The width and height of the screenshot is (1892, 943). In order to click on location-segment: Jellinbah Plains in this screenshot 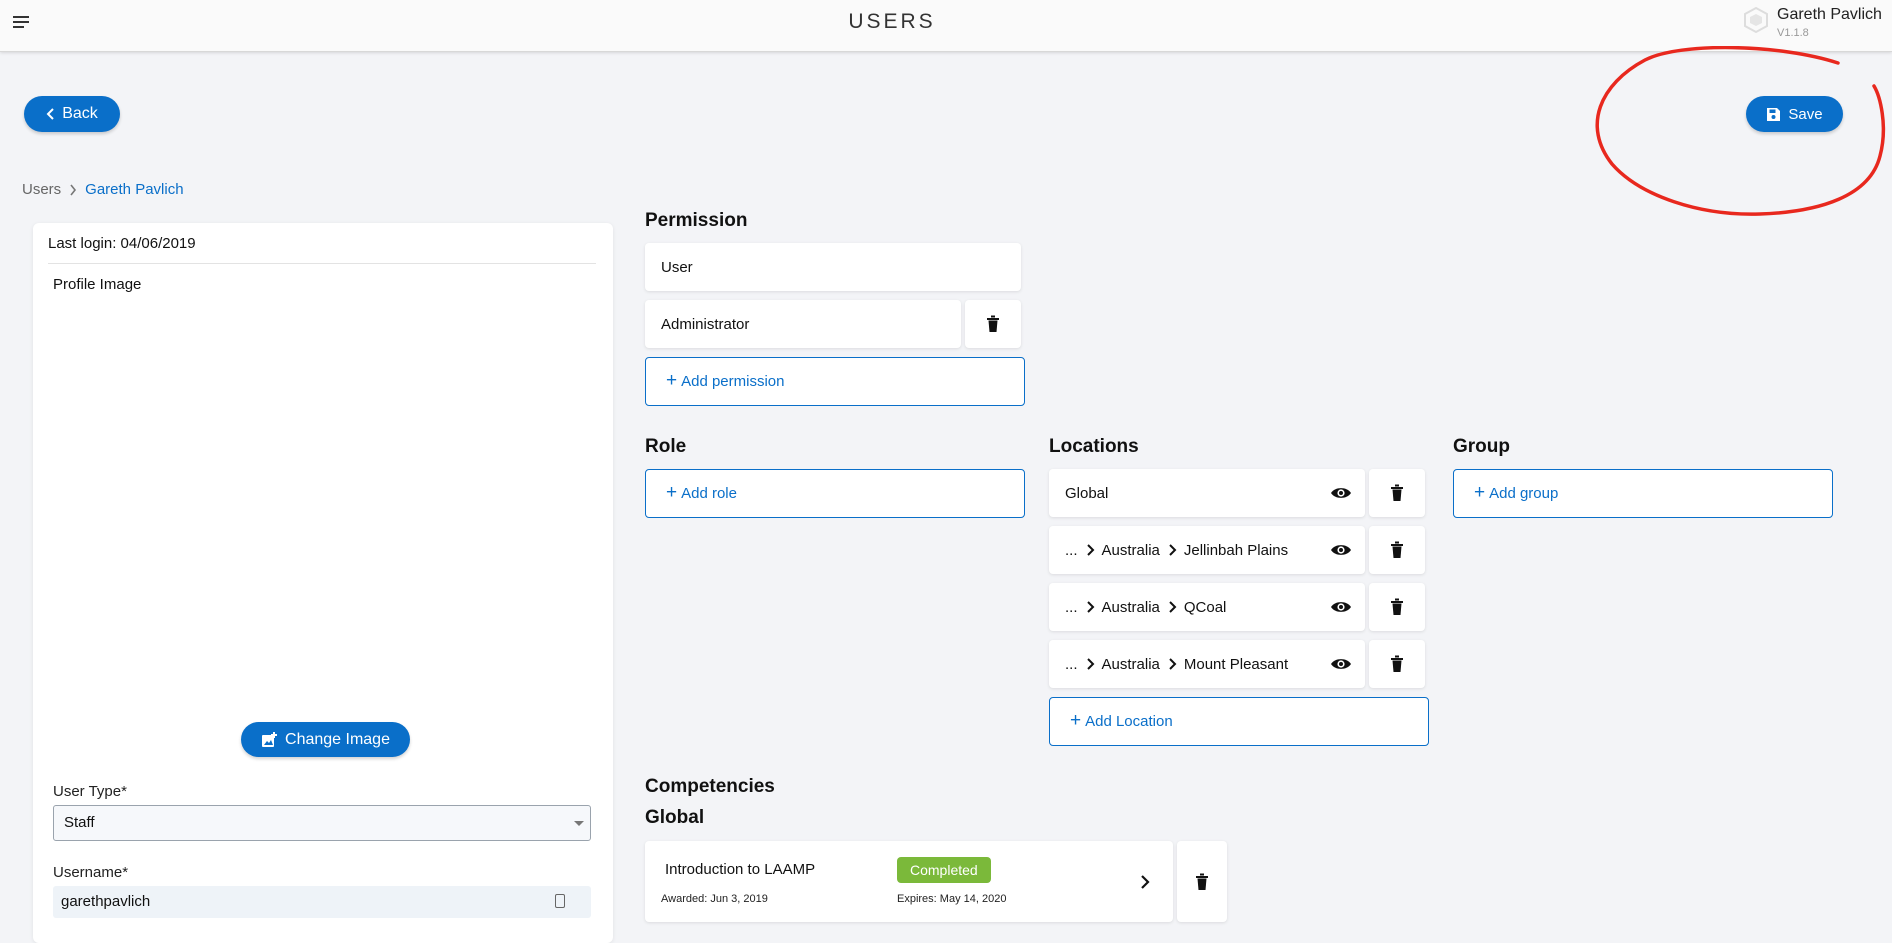, I will do `click(1236, 550)`.